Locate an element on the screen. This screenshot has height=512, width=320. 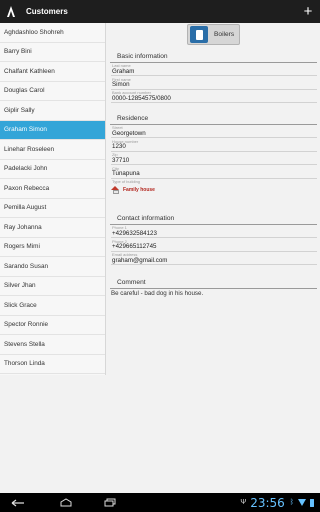
city-field: City Tunapuna is located at coordinates (214, 172).